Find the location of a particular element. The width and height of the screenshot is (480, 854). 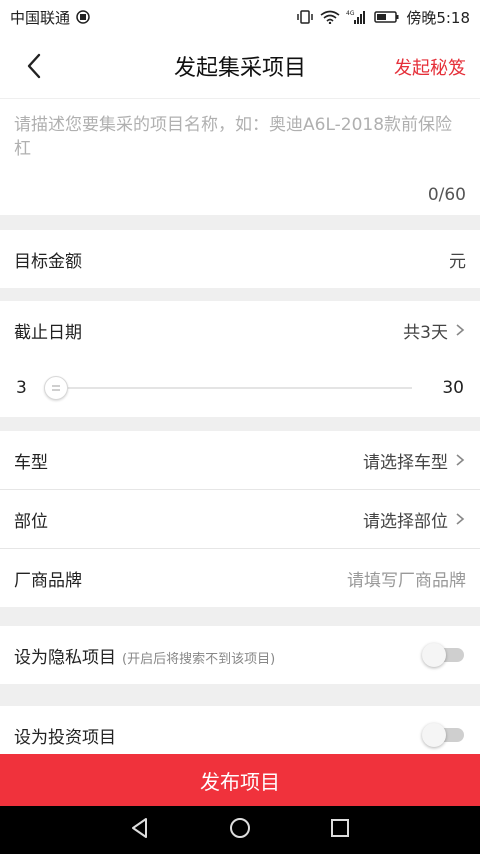

vehicle-model-value-group: 请选择车型 is located at coordinates (414, 460).